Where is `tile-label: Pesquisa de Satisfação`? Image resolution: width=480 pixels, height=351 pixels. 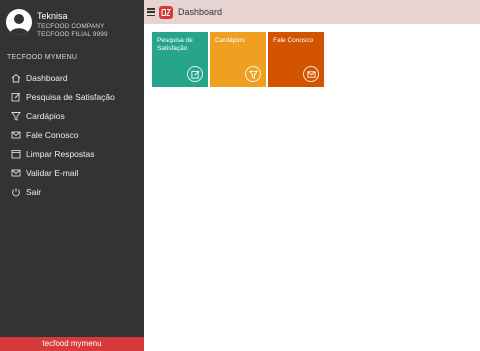
tile-label: Pesquisa de Satisfação is located at coordinates (175, 44).